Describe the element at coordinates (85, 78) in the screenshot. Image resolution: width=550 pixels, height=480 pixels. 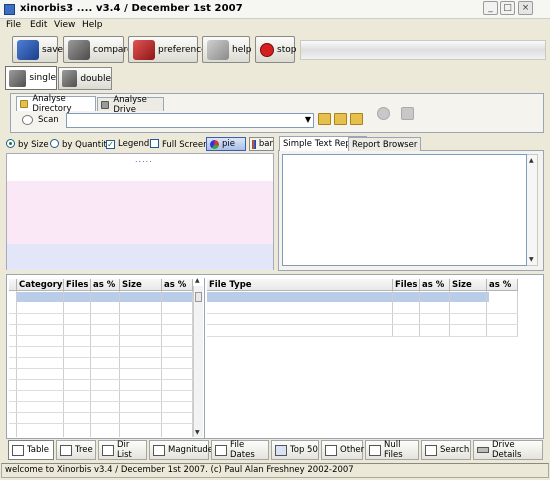
I see `double-mode-button: double` at that location.